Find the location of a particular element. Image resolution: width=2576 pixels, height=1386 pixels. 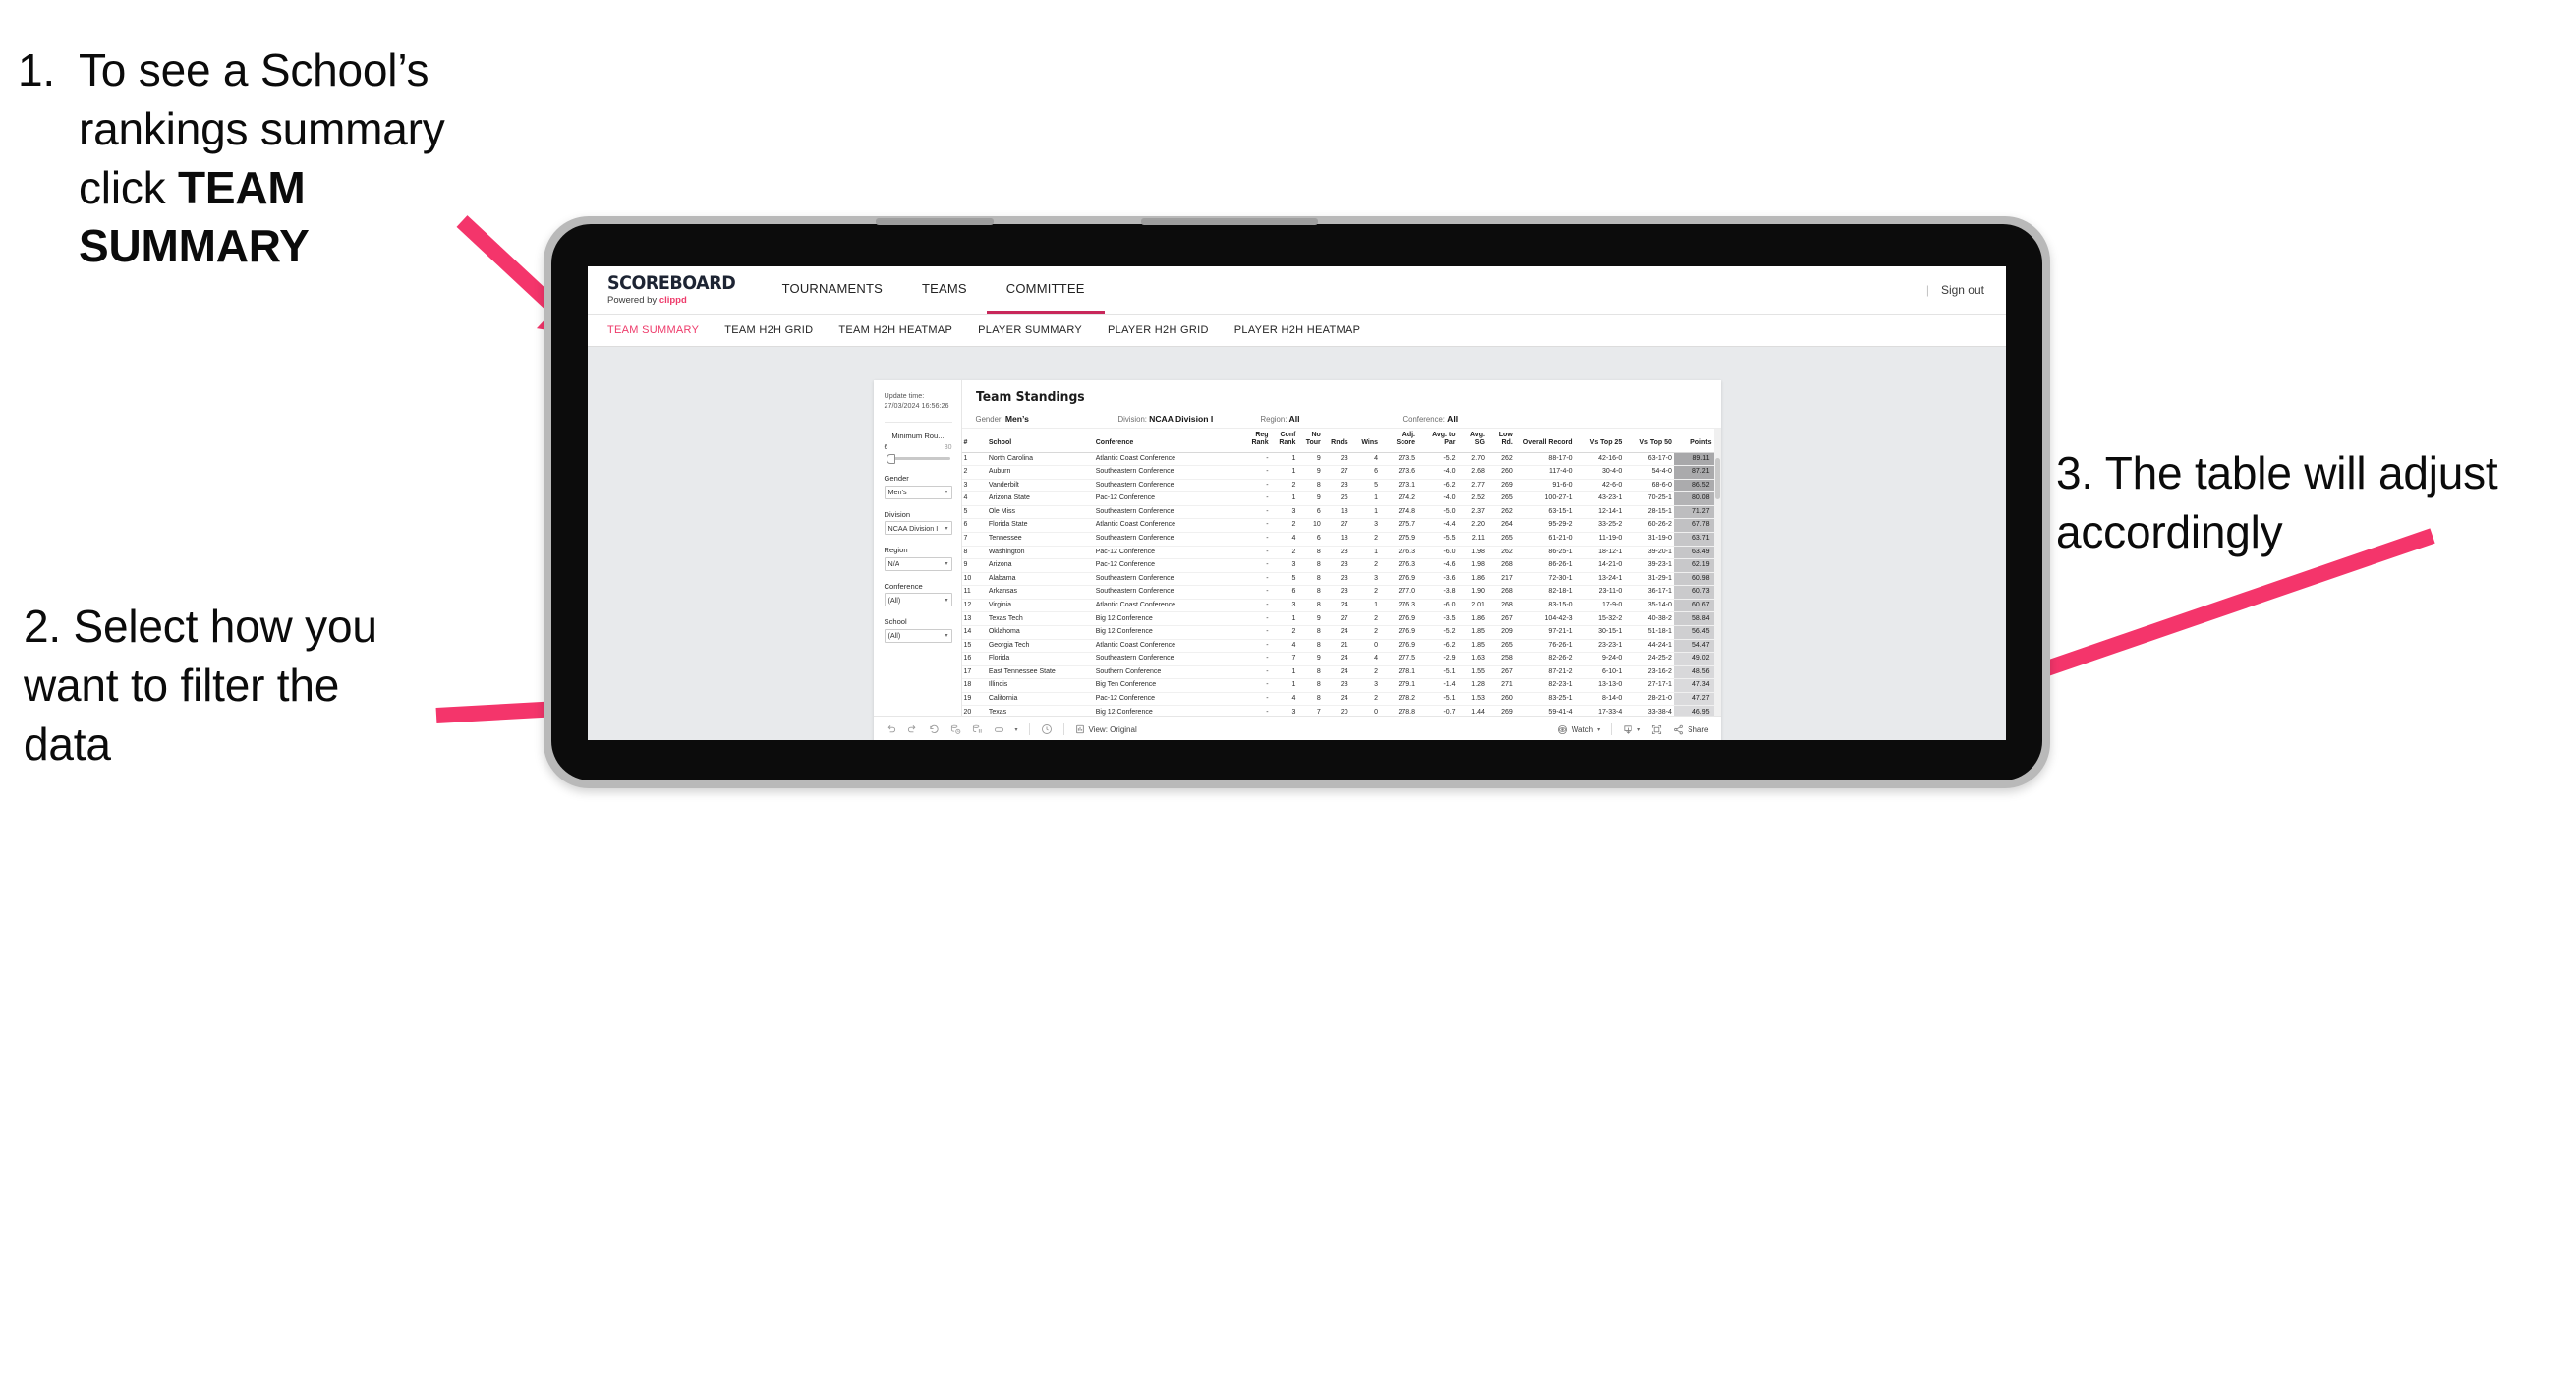

cell-overall-record: 88-17-0 is located at coordinates (1544, 459).